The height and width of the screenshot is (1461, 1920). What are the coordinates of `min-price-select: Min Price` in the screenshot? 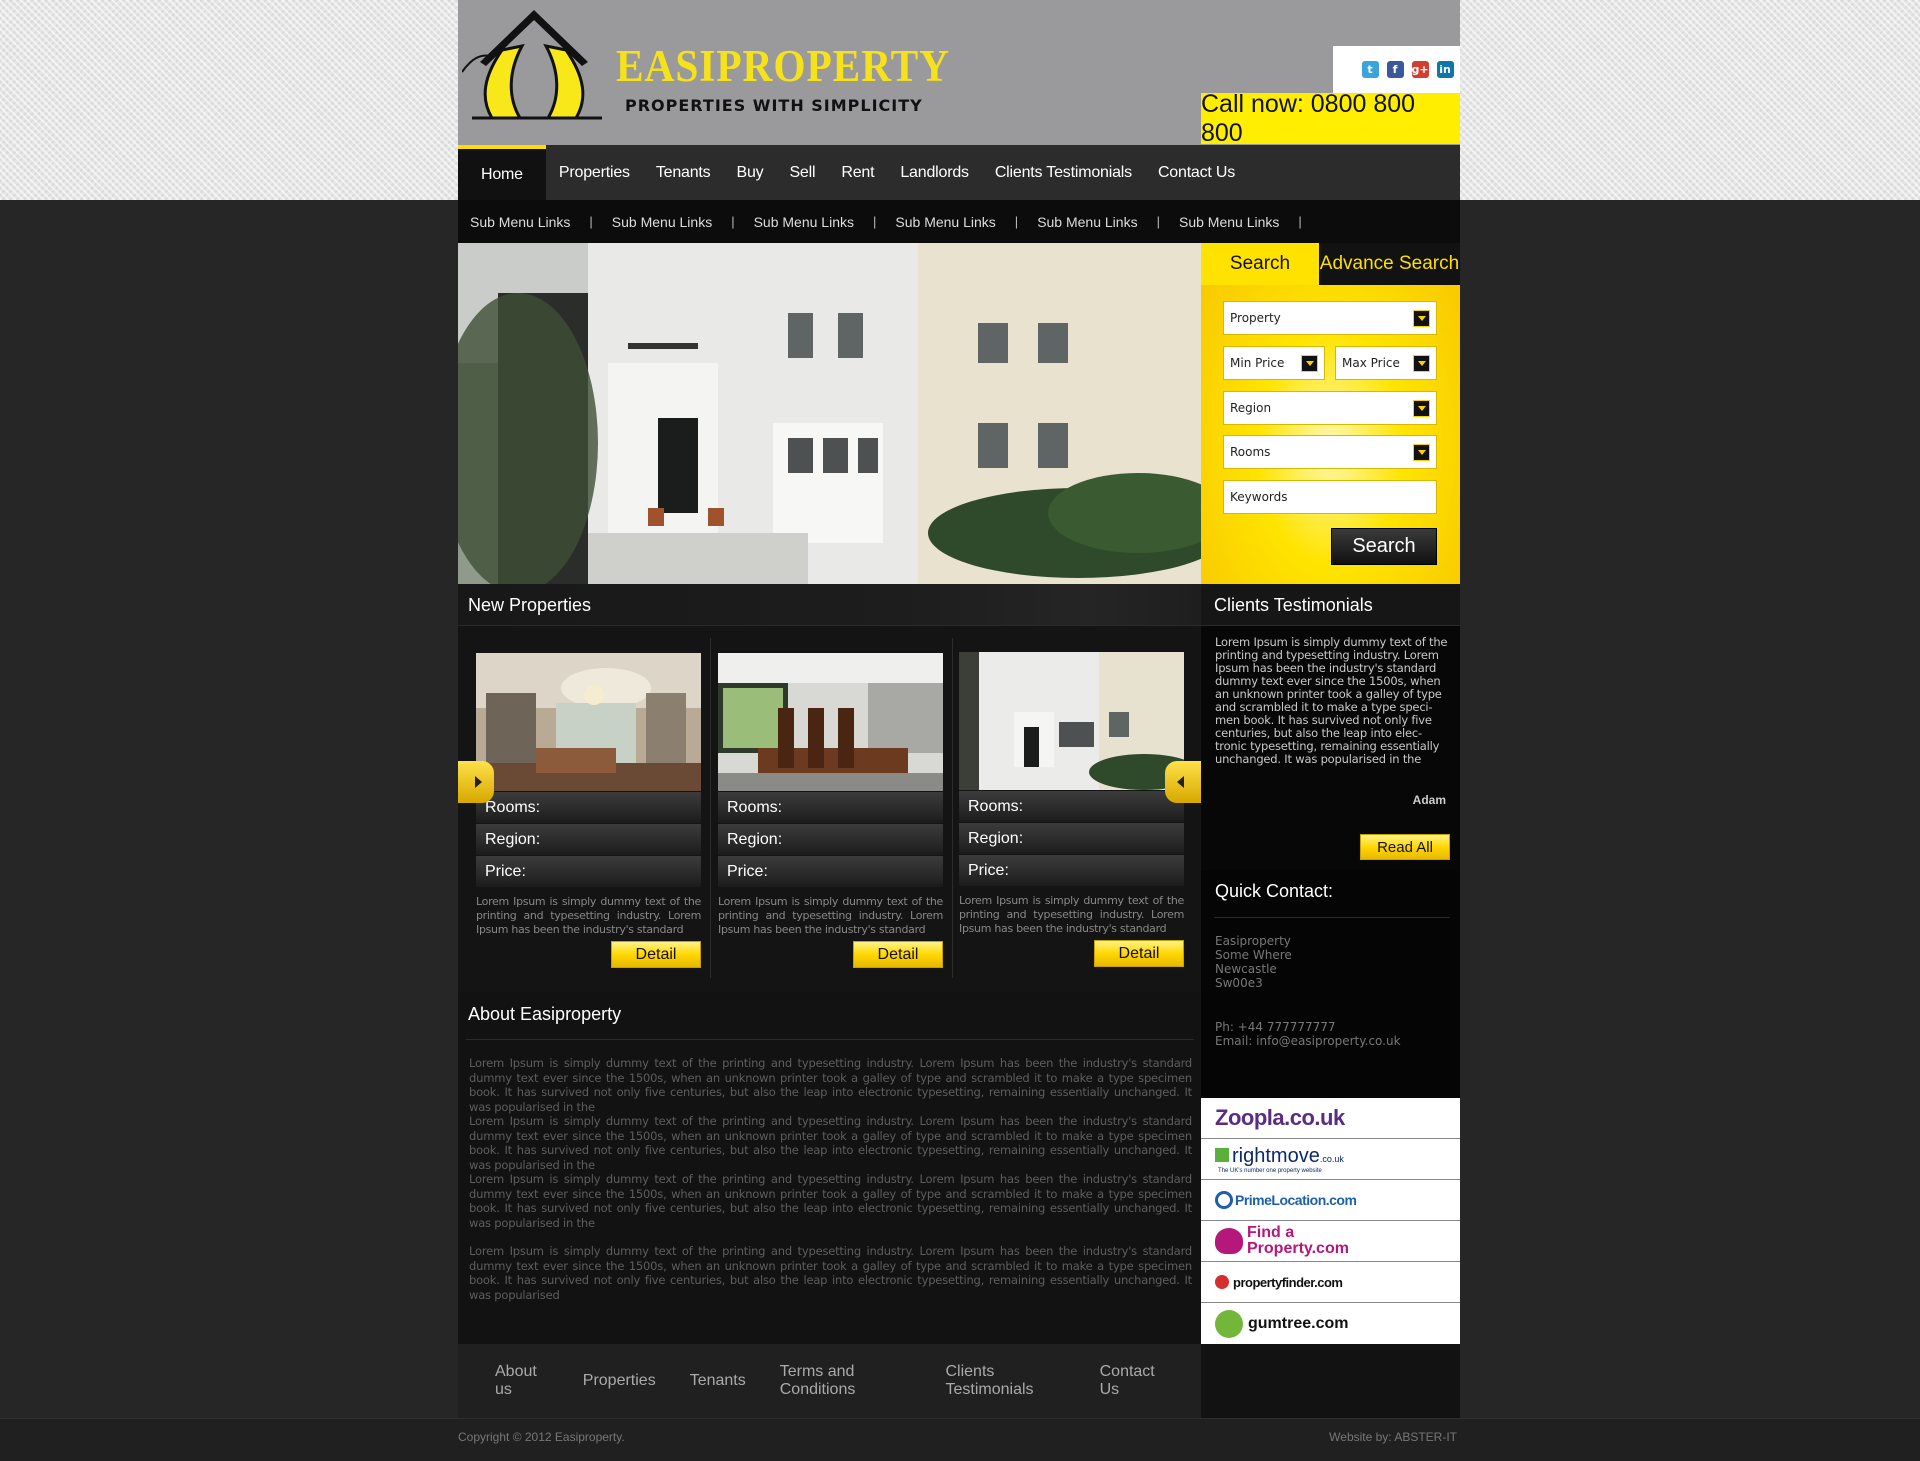 It's located at (1274, 363).